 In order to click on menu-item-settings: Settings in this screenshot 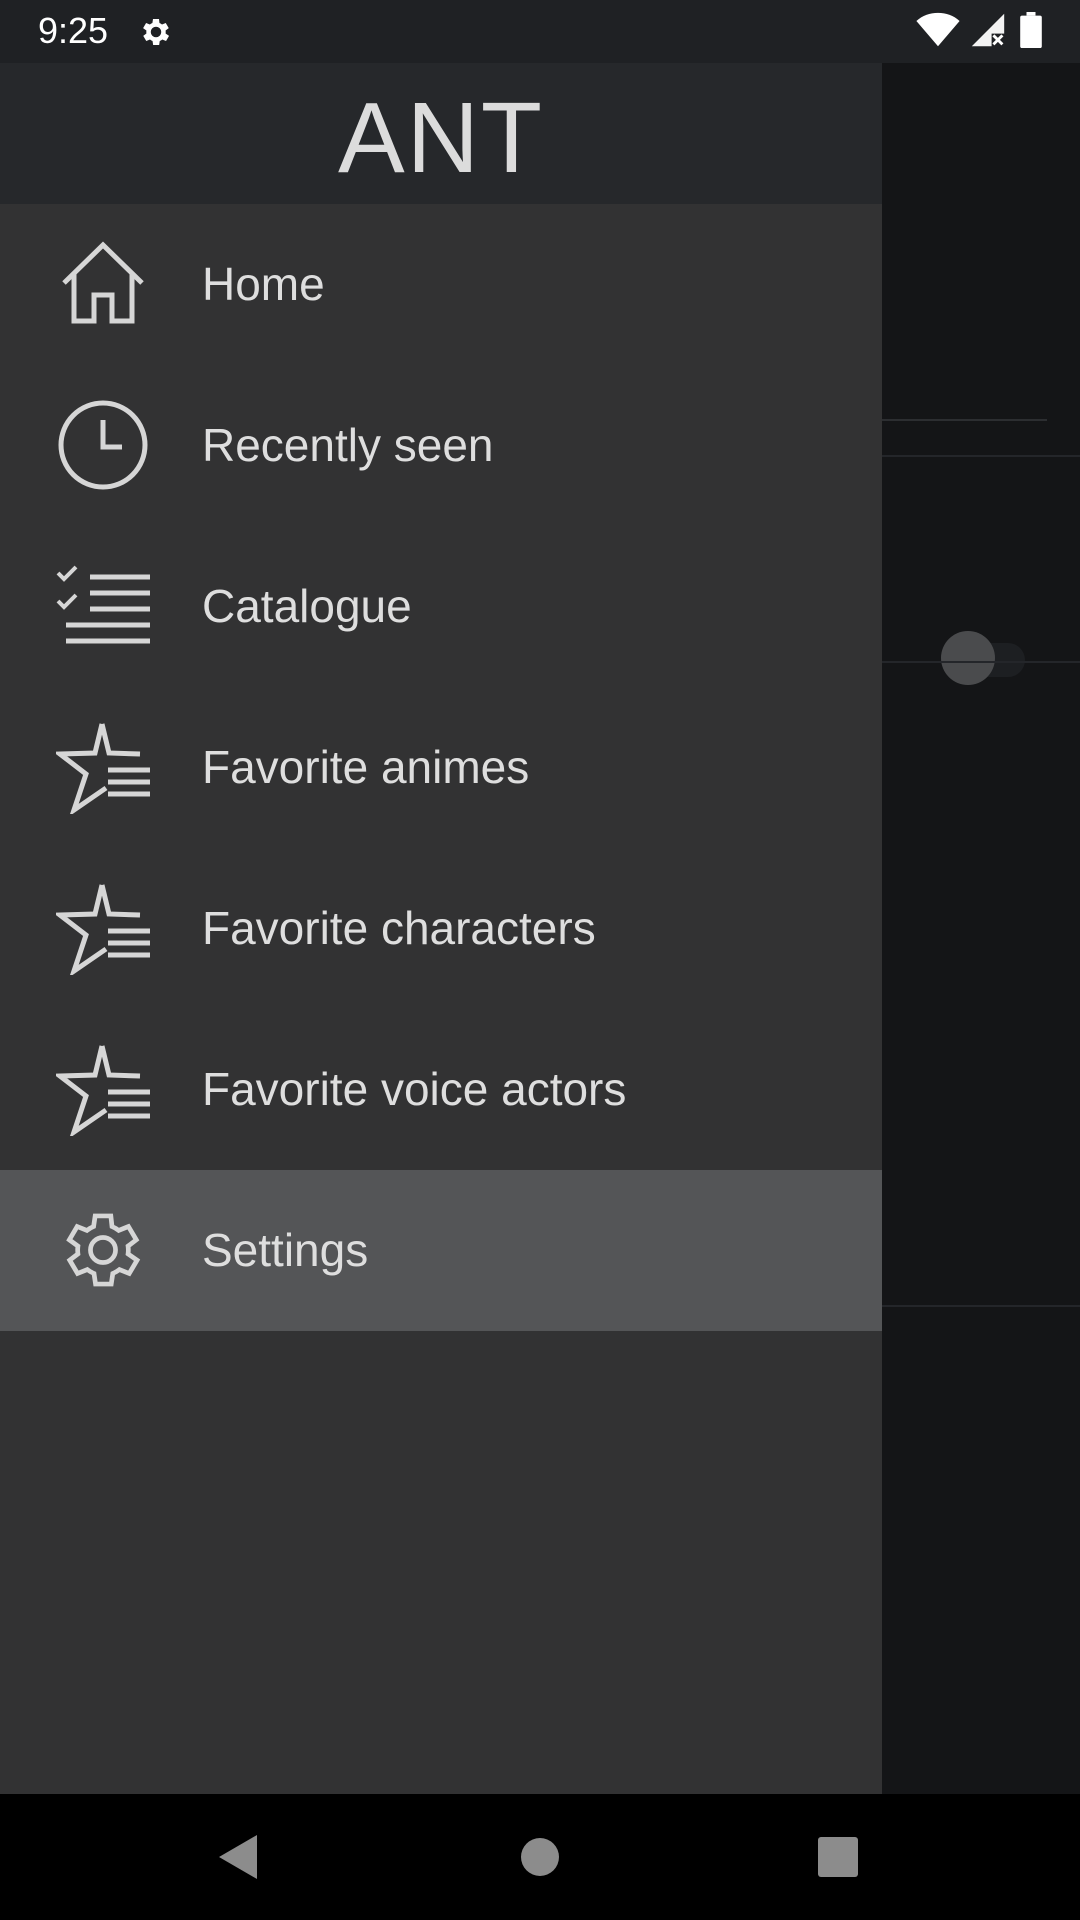, I will do `click(441, 1250)`.